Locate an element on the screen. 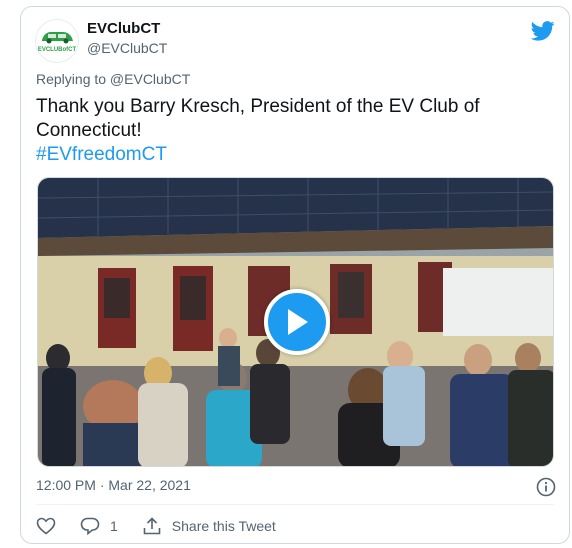 This screenshot has width=572, height=548. share-icon is located at coordinates (152, 526).